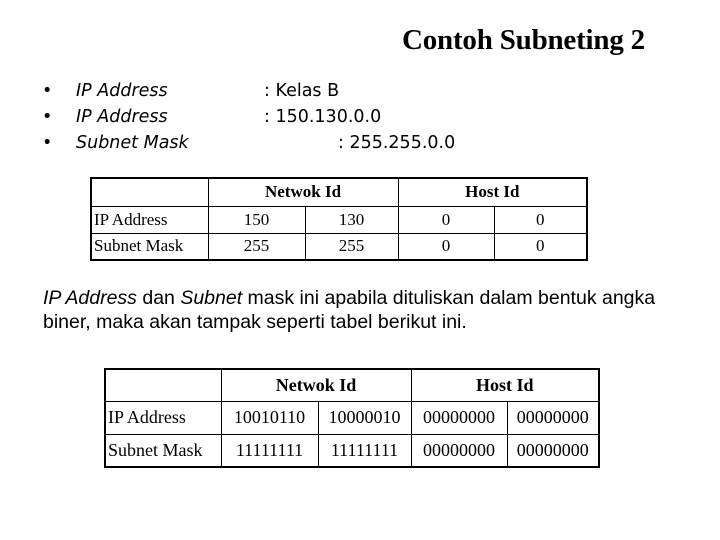 The width and height of the screenshot is (720, 540). I want to click on table-cell: 10000010, so click(364, 417).